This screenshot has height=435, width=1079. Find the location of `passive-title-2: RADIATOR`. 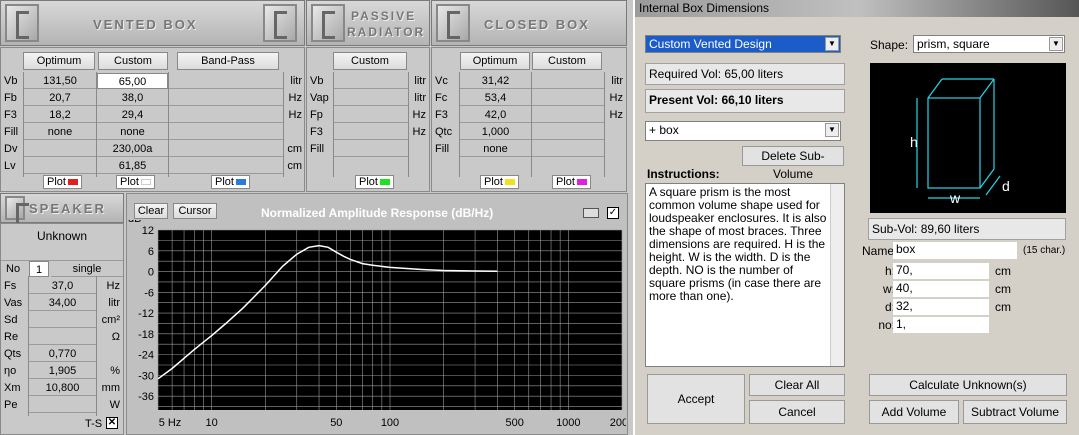

passive-title-2: RADIATOR is located at coordinates (386, 32).